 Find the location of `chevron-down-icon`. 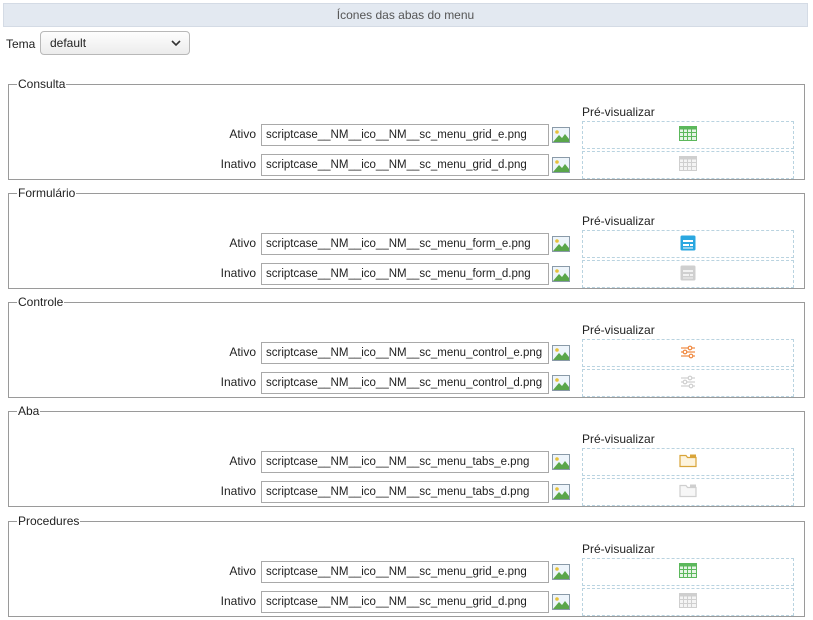

chevron-down-icon is located at coordinates (176, 43).